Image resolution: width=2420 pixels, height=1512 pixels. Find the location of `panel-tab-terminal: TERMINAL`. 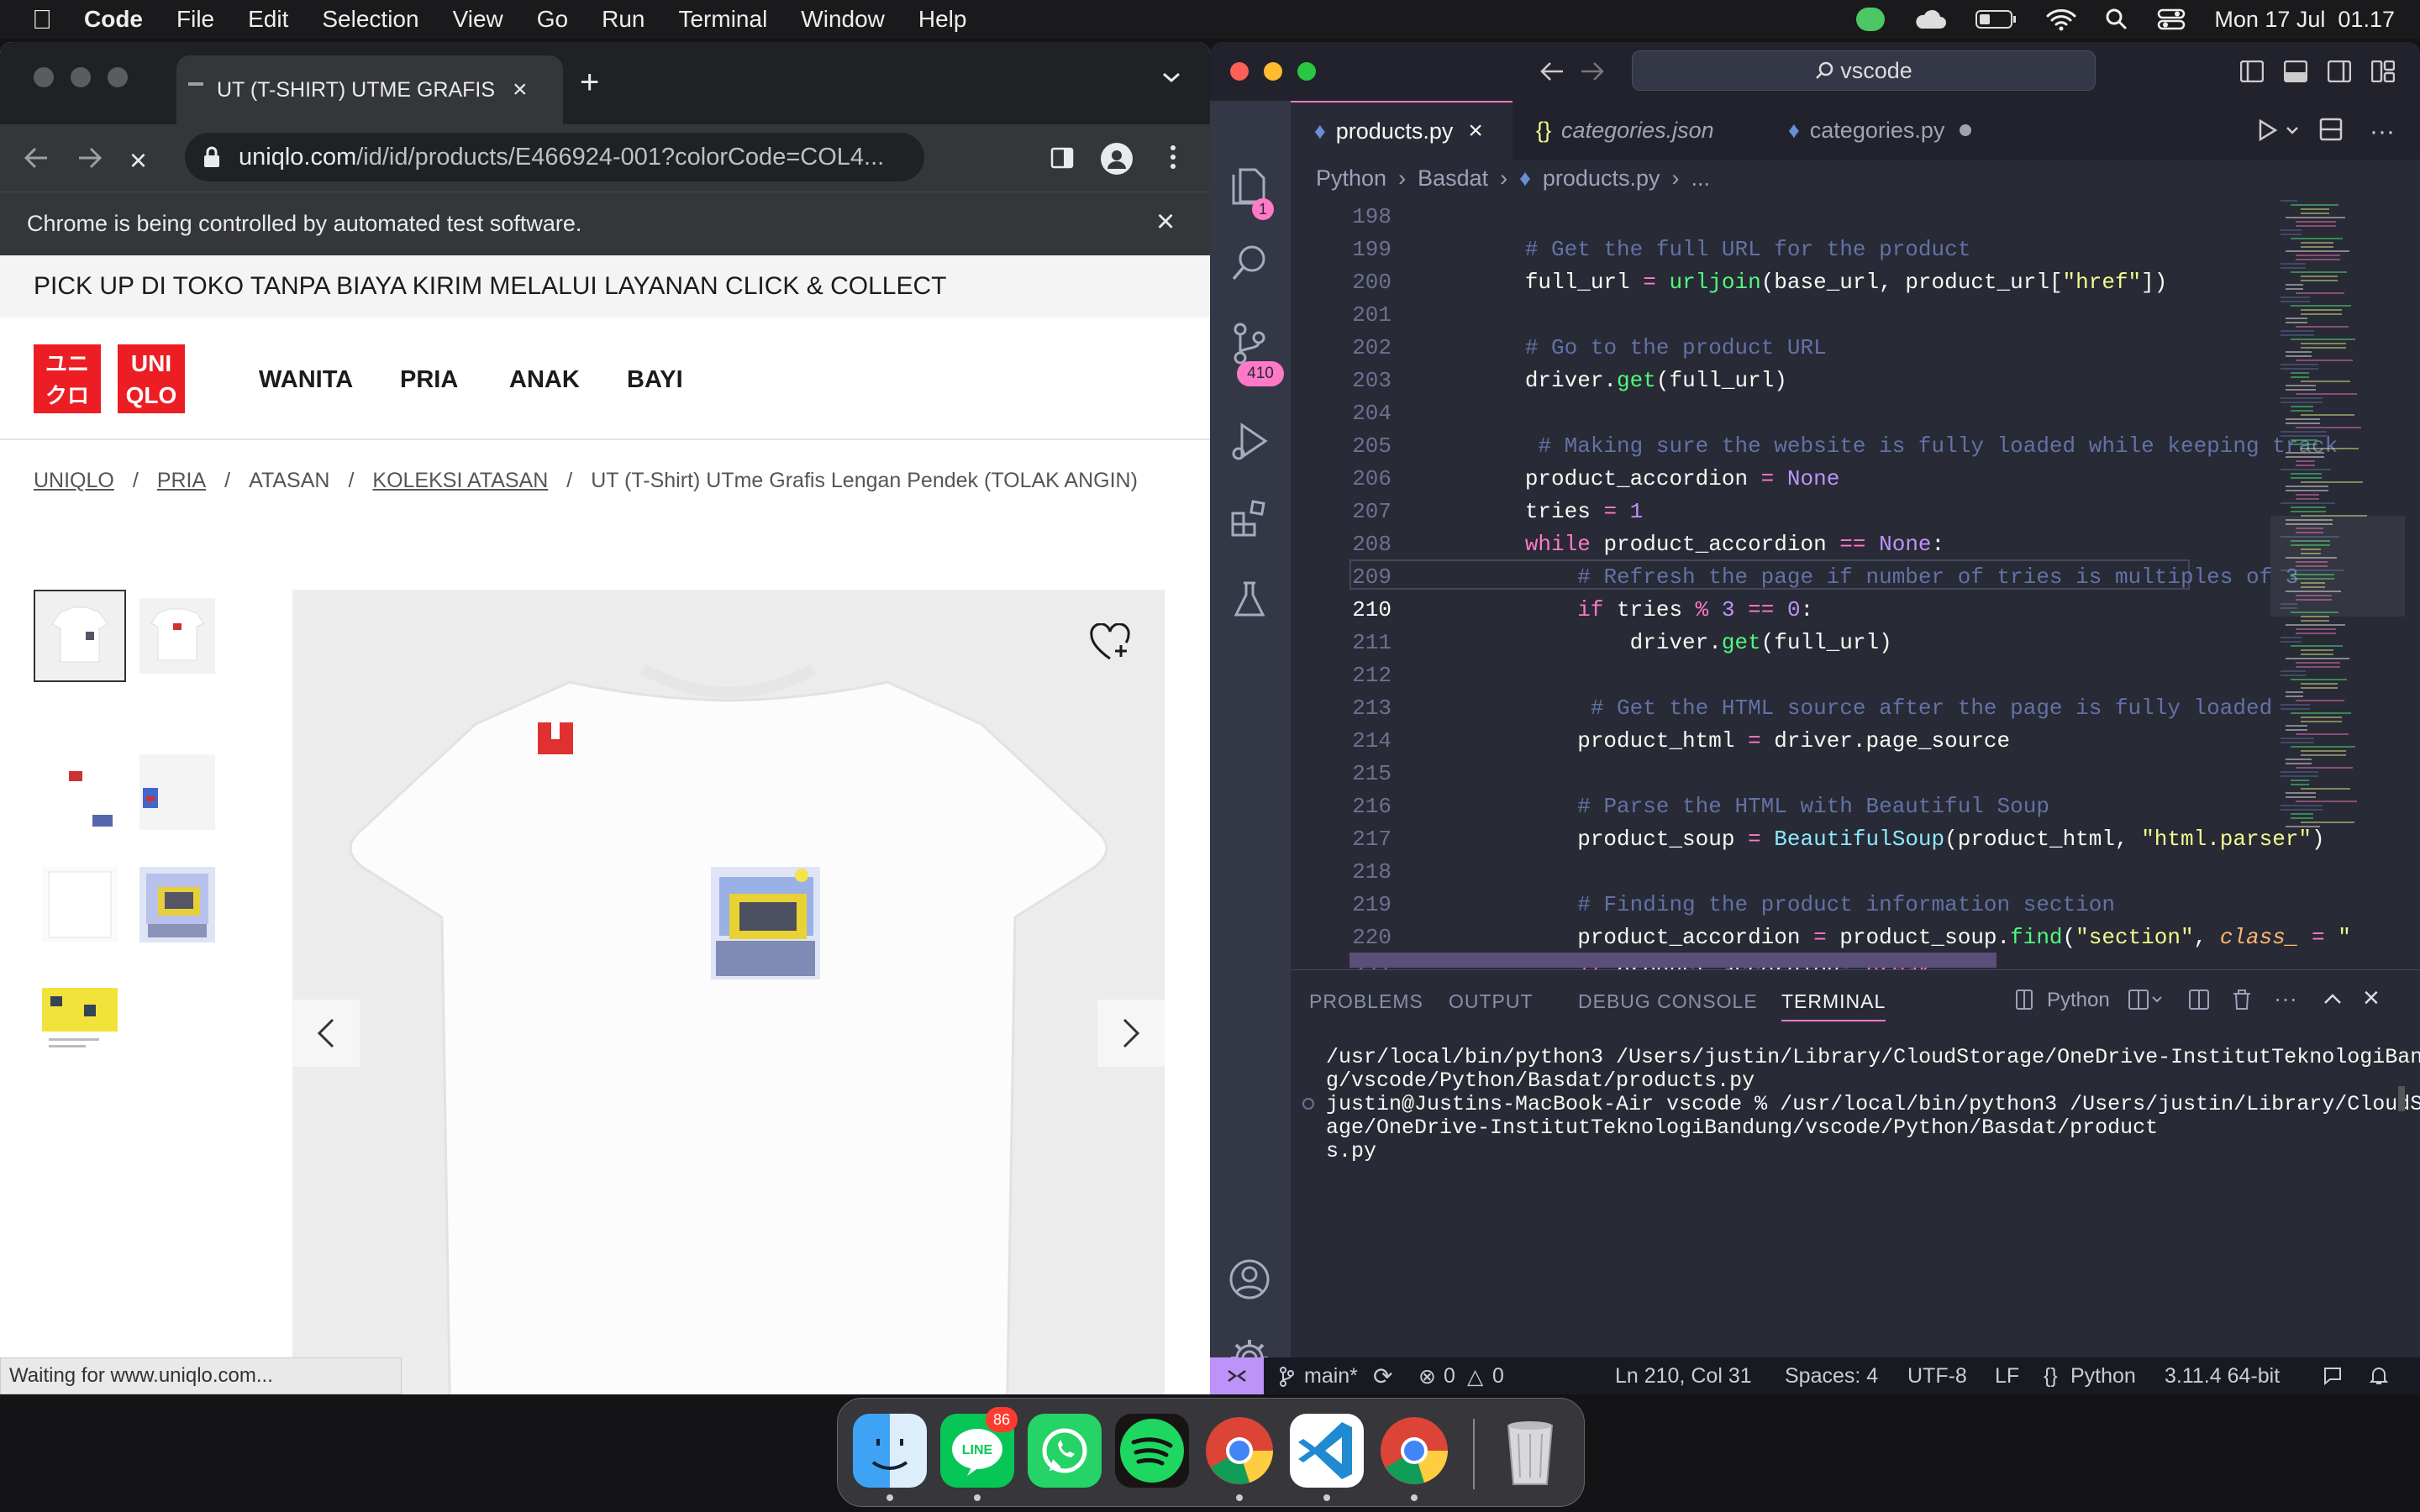

panel-tab-terminal: TERMINAL is located at coordinates (1833, 1005).